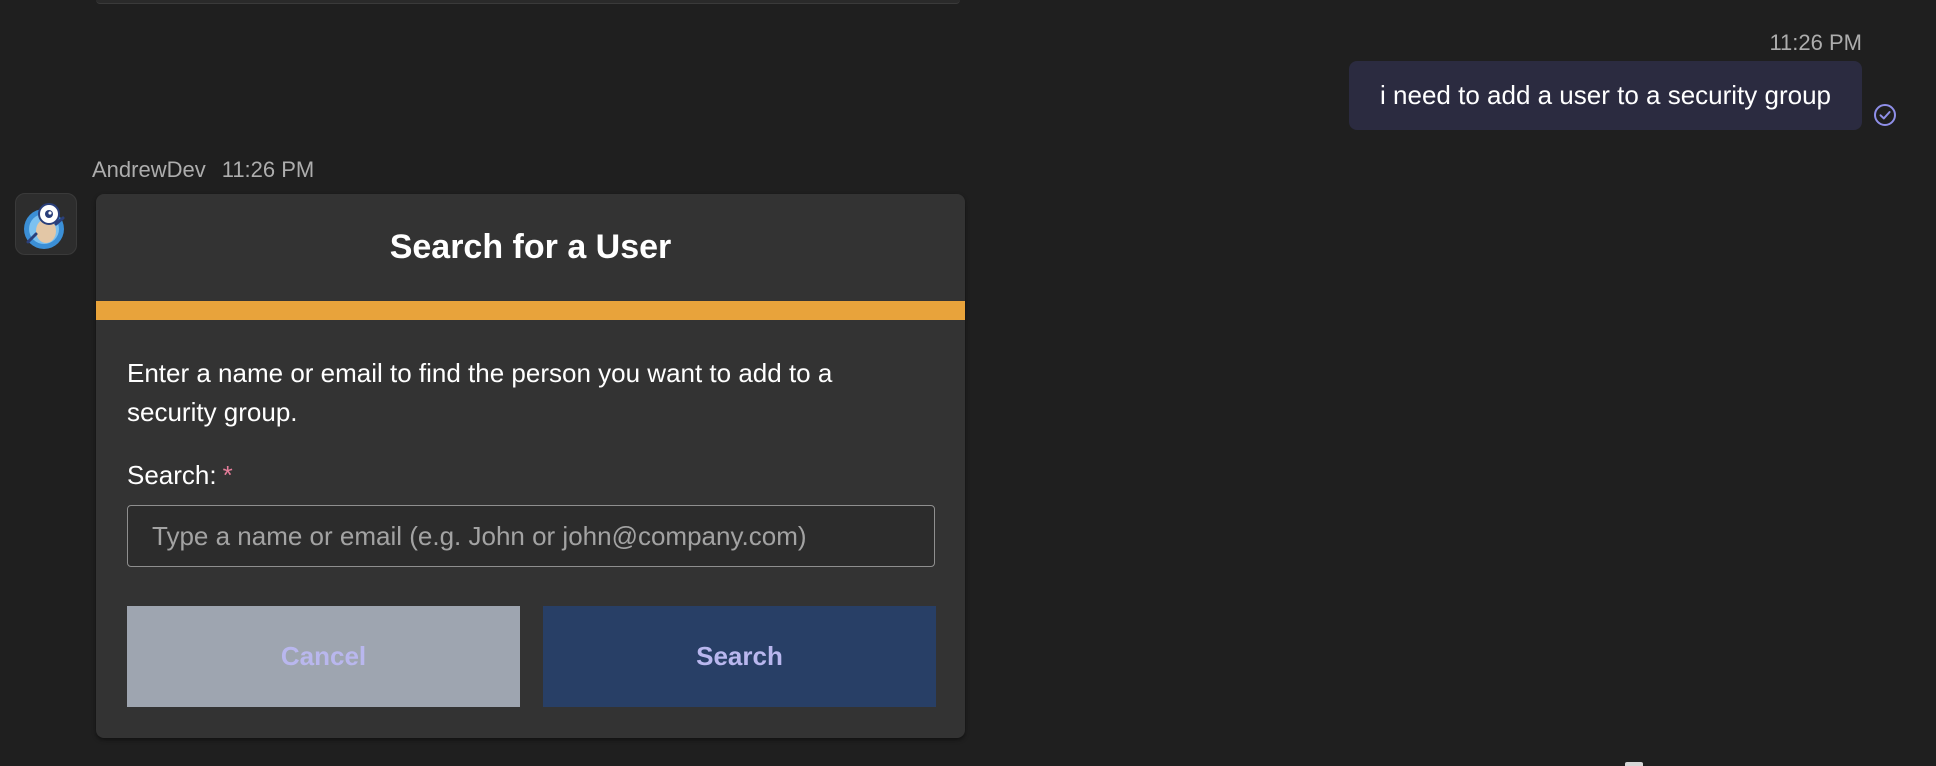  What do you see at coordinates (172, 475) in the screenshot?
I see `search-label-text: Search:` at bounding box center [172, 475].